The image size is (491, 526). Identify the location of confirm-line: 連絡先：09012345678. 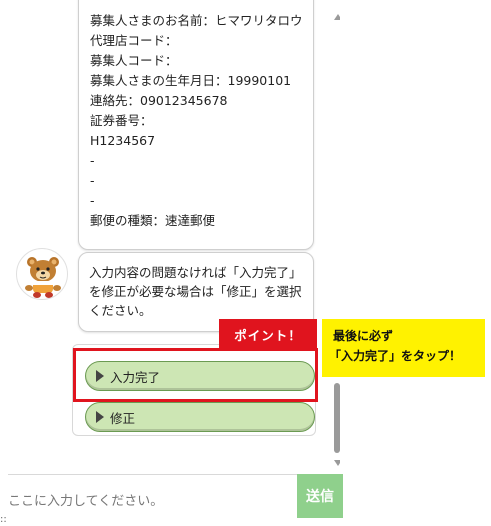
(159, 100).